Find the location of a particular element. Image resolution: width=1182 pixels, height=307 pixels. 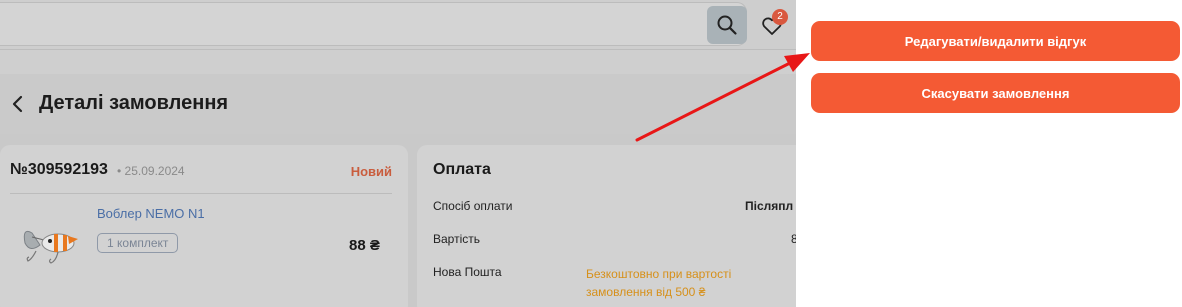

top-bar: 2 is located at coordinates (398, 25).